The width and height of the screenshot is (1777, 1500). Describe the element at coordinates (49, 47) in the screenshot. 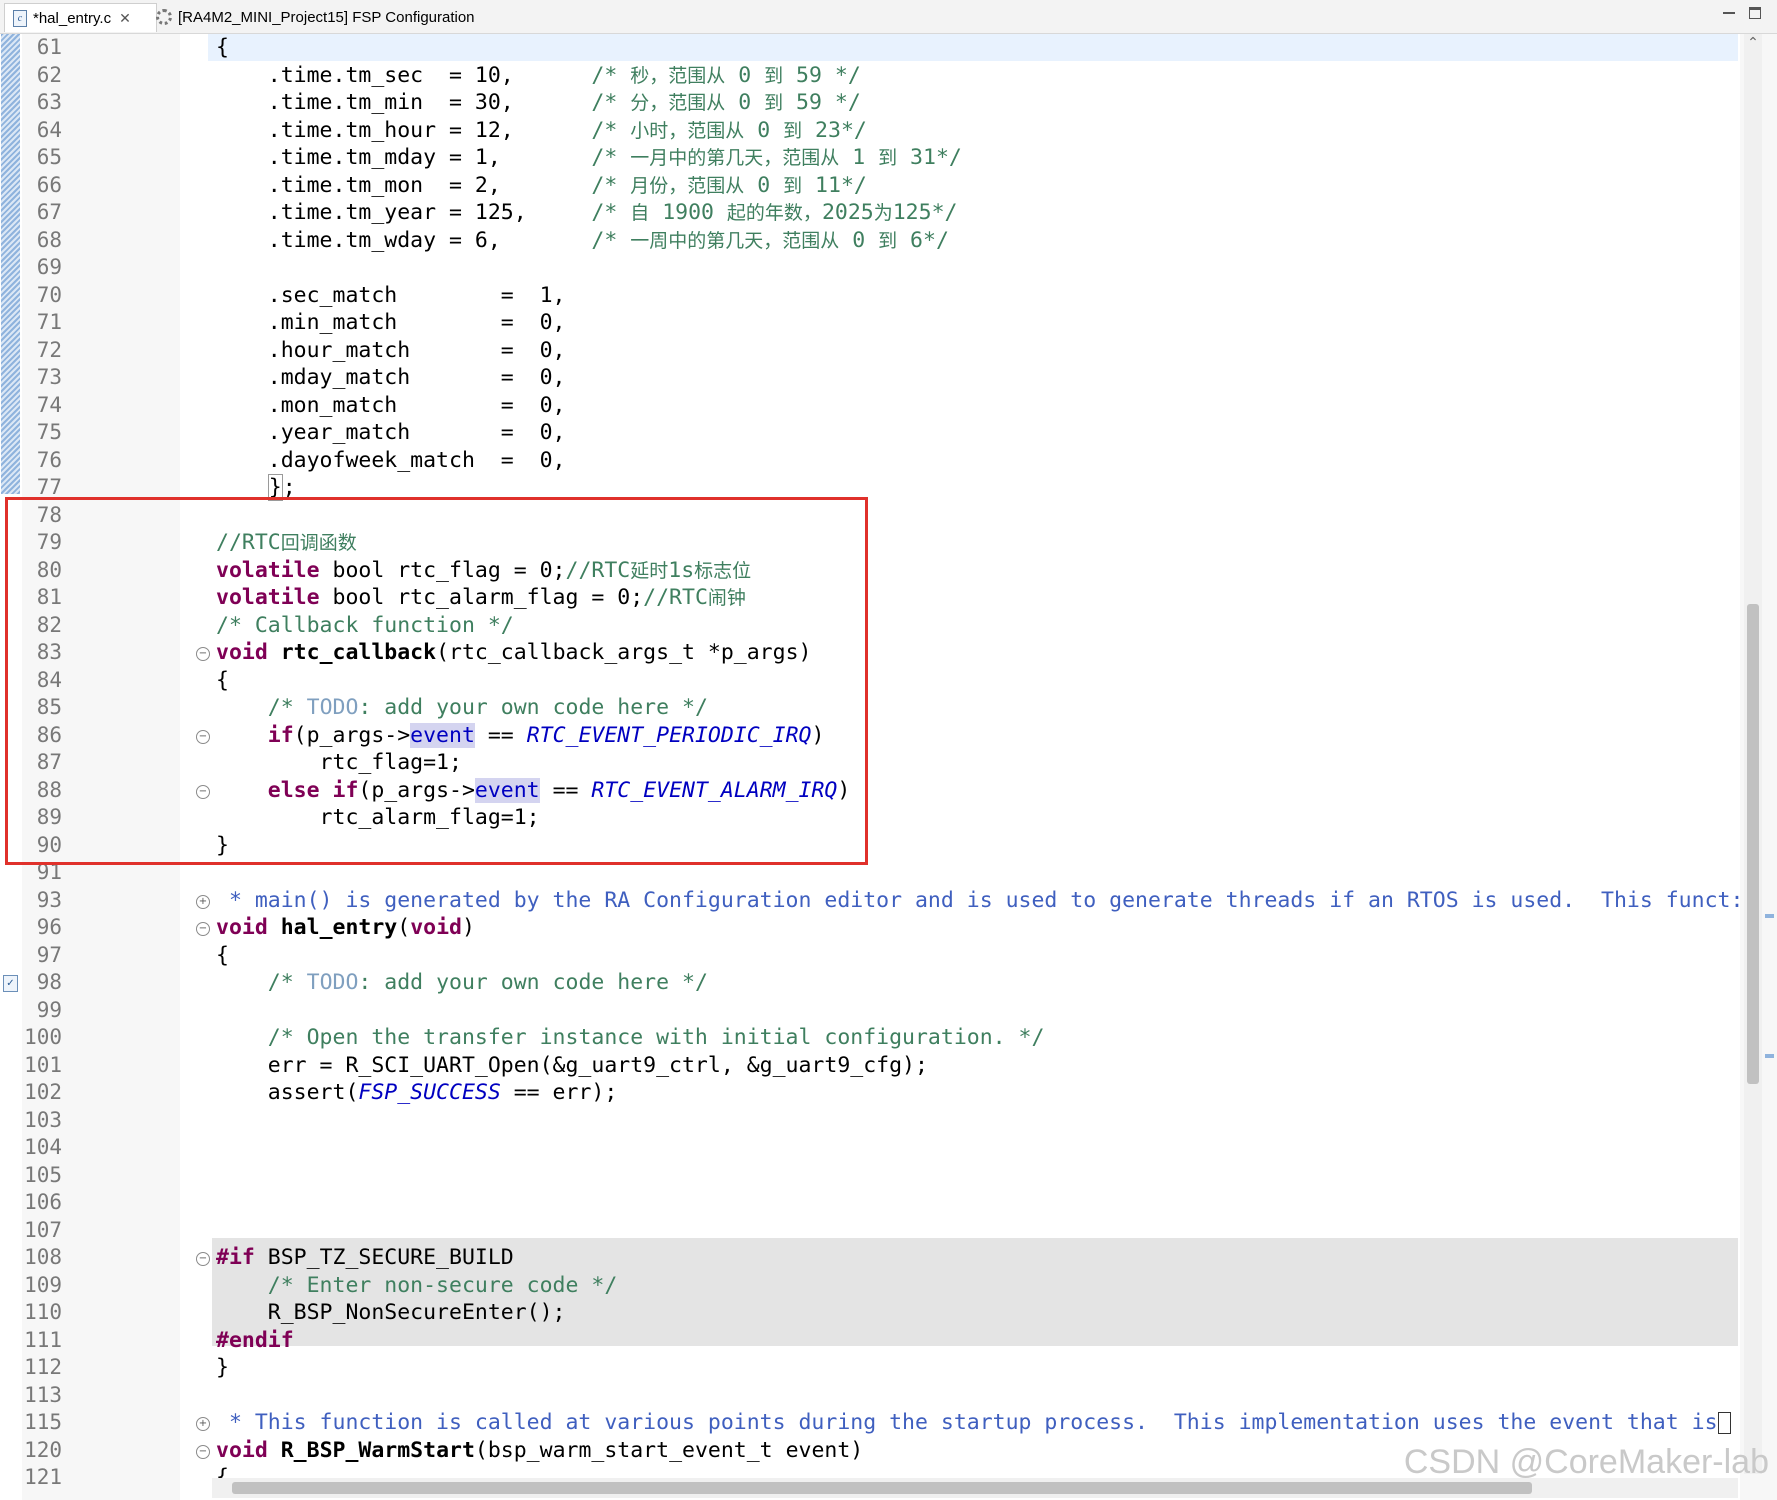

I see `line-number: 61` at that location.